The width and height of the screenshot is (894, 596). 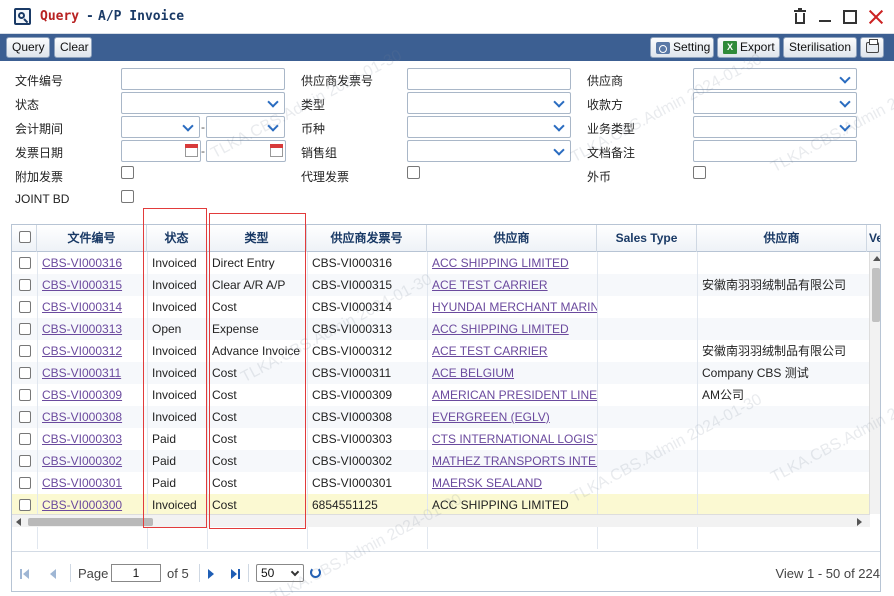 I want to click on select-all-checkbox, so click(x=25, y=237).